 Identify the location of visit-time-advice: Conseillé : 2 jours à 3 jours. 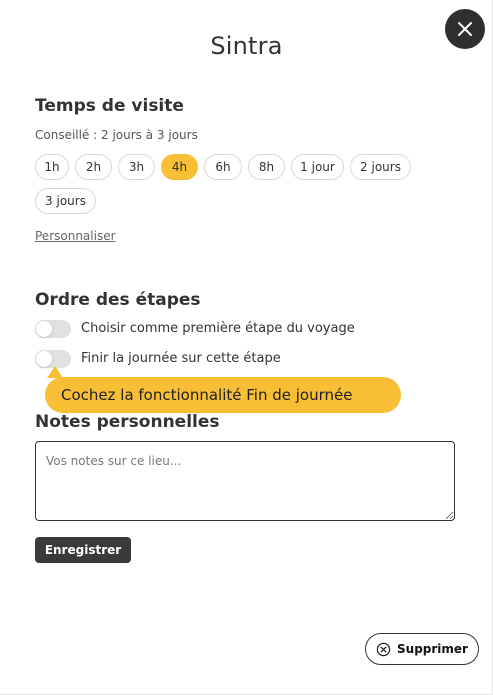
(116, 135).